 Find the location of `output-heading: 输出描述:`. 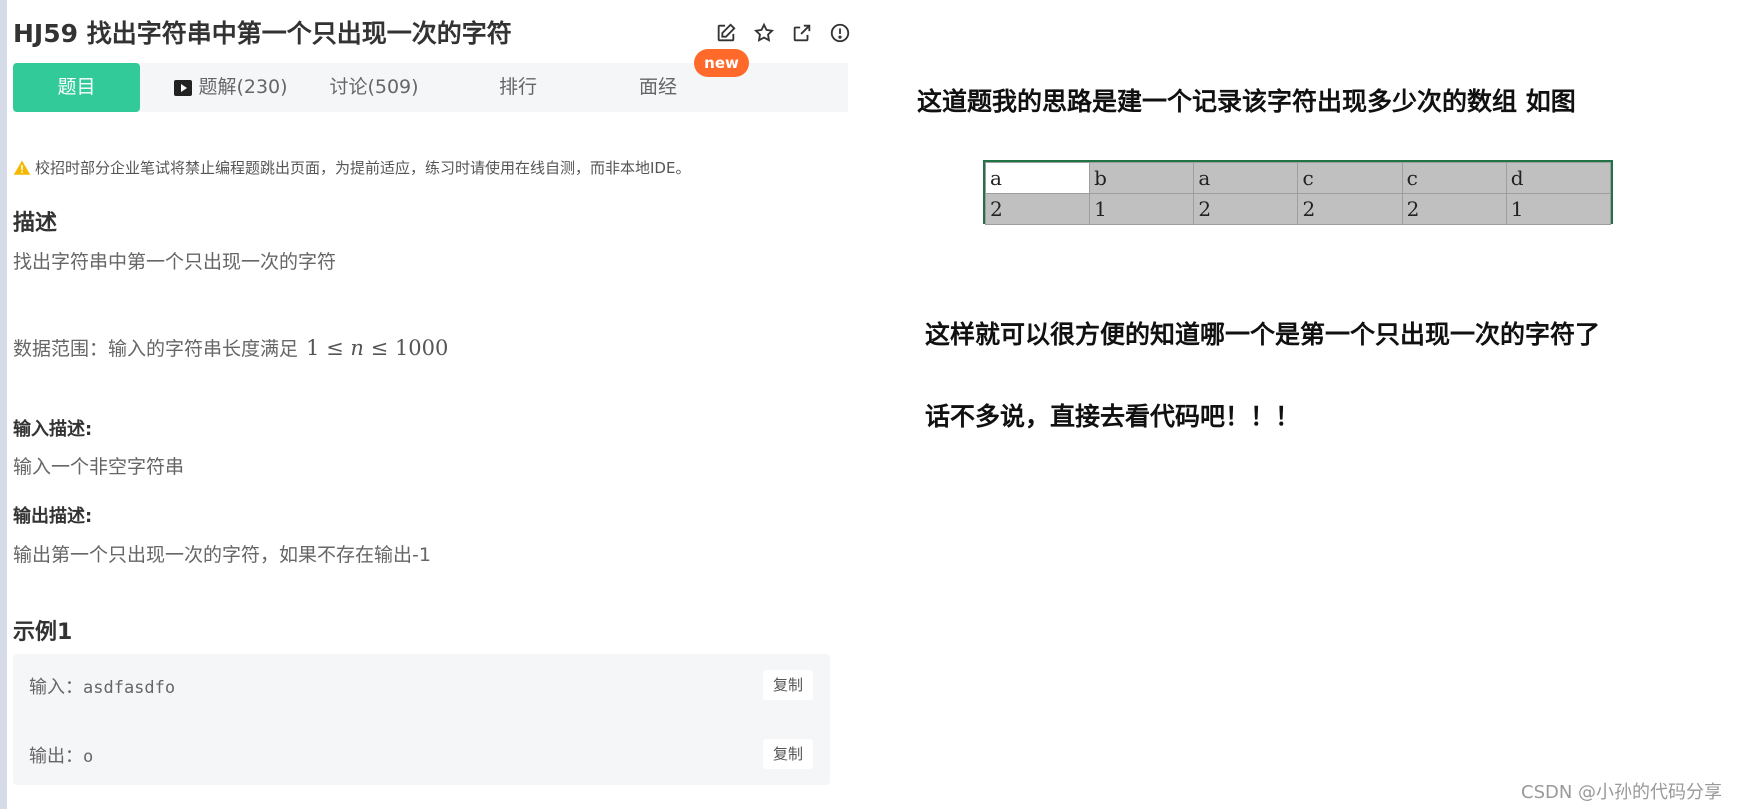

output-heading: 输出描述: is located at coordinates (53, 516).